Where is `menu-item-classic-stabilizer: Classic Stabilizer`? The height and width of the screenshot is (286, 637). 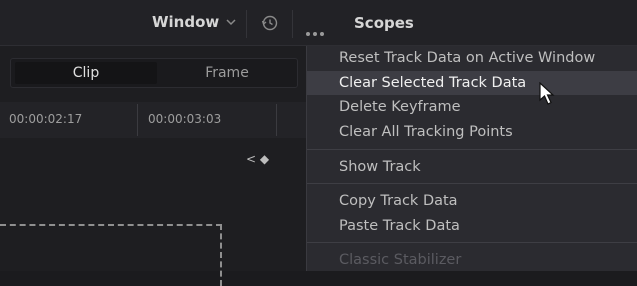 menu-item-classic-stabilizer: Classic Stabilizer is located at coordinates (400, 260).